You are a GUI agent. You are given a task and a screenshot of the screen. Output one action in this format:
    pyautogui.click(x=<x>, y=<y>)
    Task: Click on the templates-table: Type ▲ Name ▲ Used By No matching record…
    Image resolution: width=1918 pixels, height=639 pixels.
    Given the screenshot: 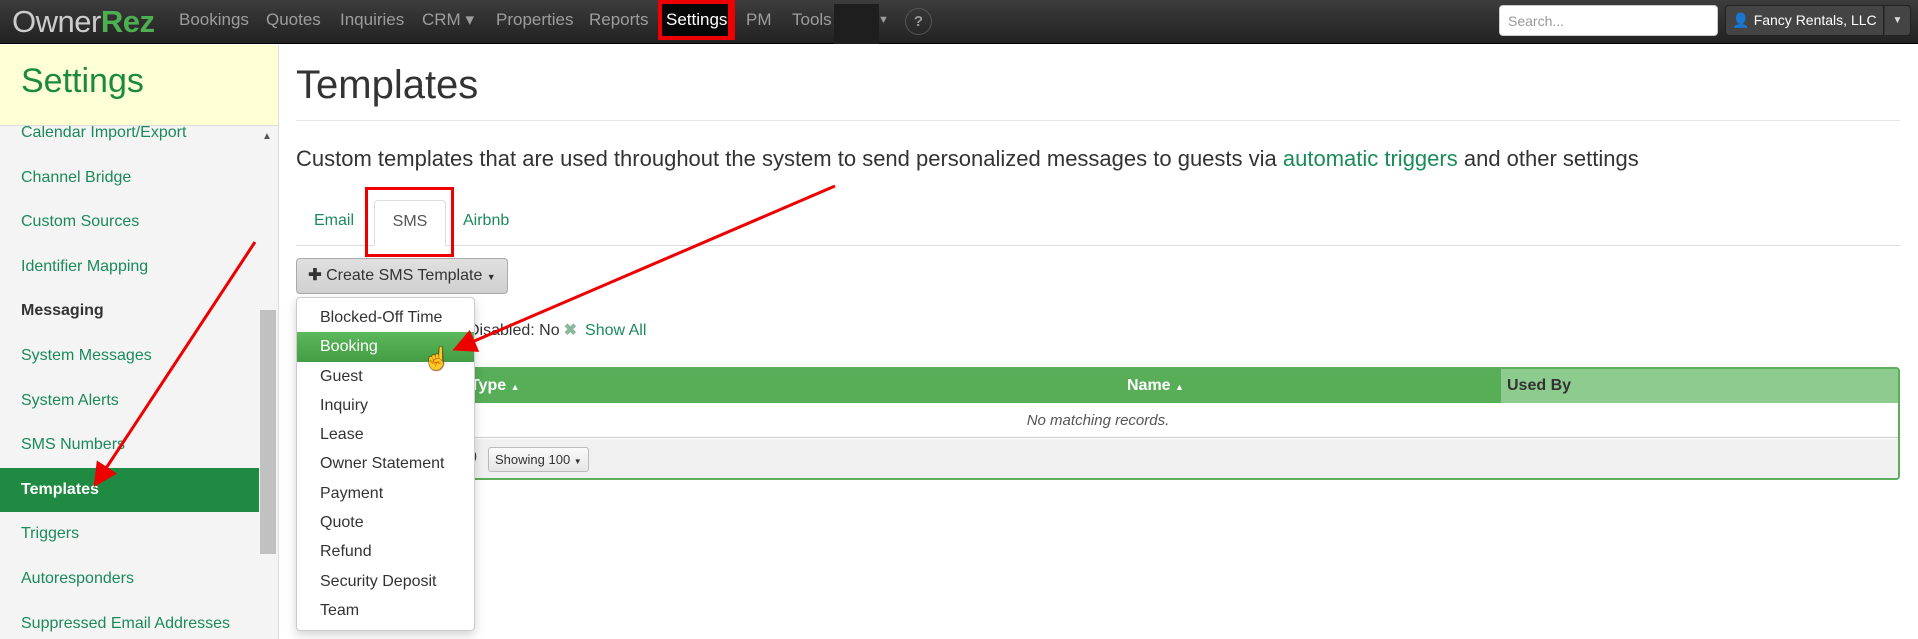 What is the action you would take?
    pyautogui.click(x=1098, y=423)
    